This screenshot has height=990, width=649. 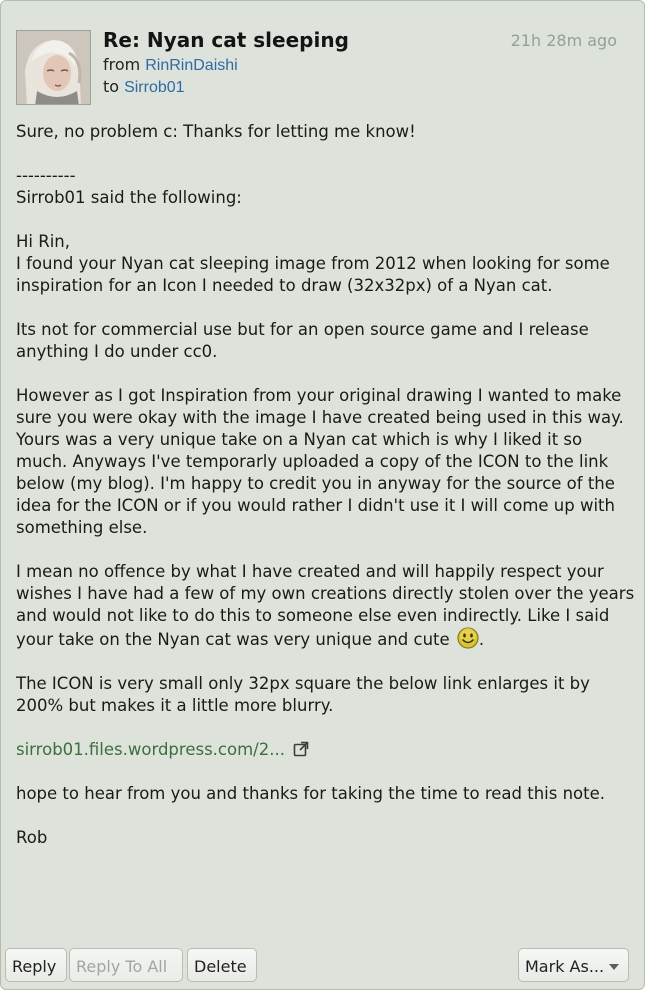 What do you see at coordinates (154, 87) in the screenshot?
I see `recipient-username-link: Sirrob01` at bounding box center [154, 87].